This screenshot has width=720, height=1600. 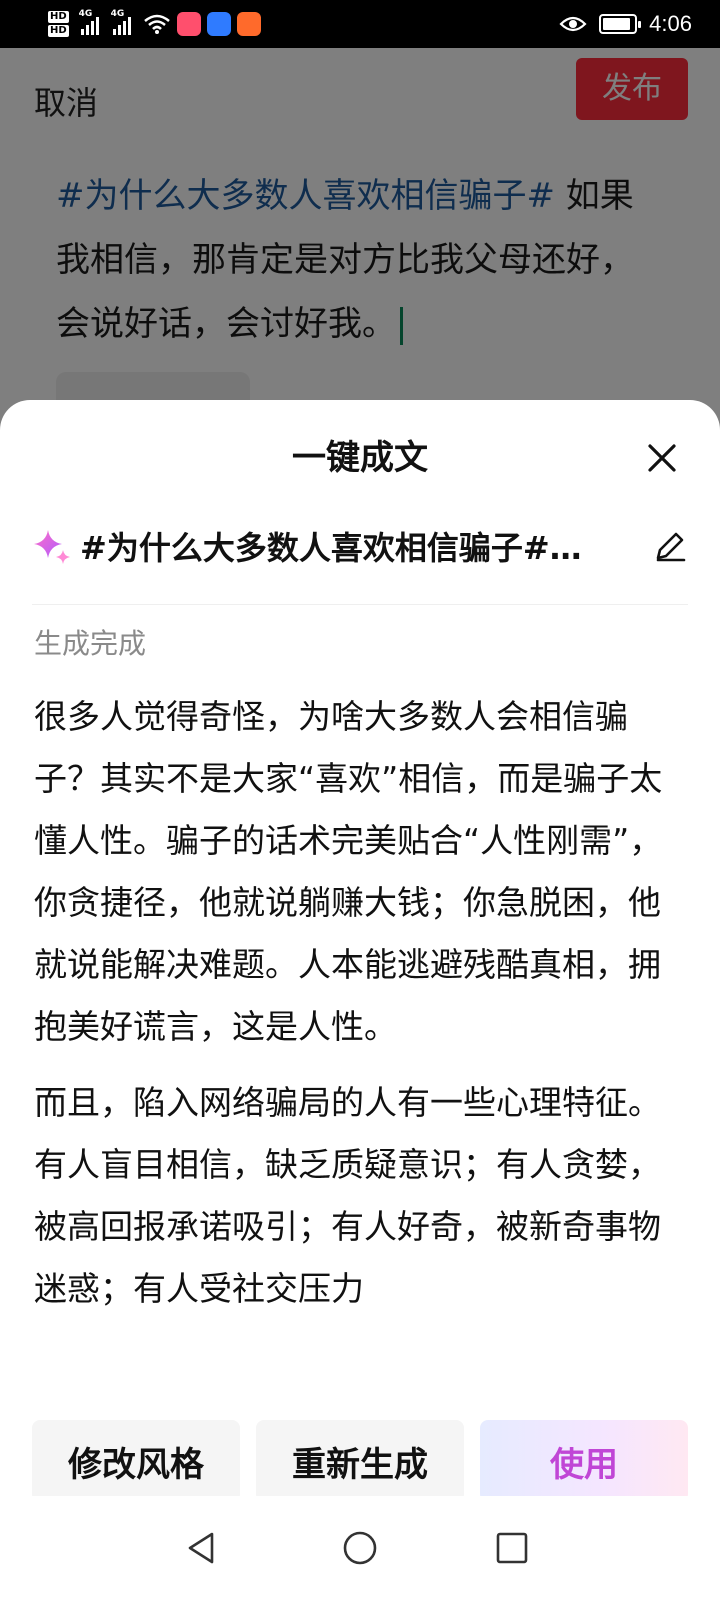 I want to click on status-bar: HD HD 4G 4G 4:06, so click(x=360, y=24).